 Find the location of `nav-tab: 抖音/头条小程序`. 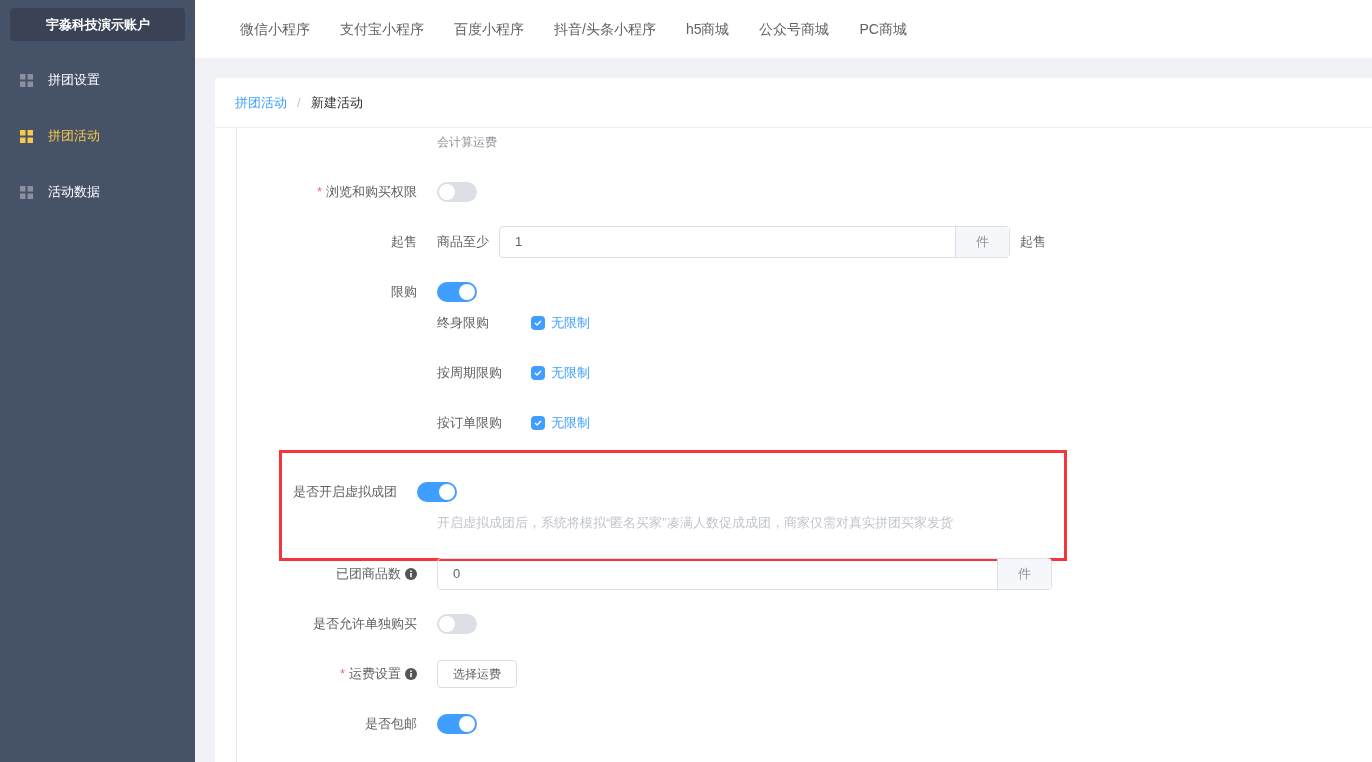

nav-tab: 抖音/头条小程序 is located at coordinates (605, 29).